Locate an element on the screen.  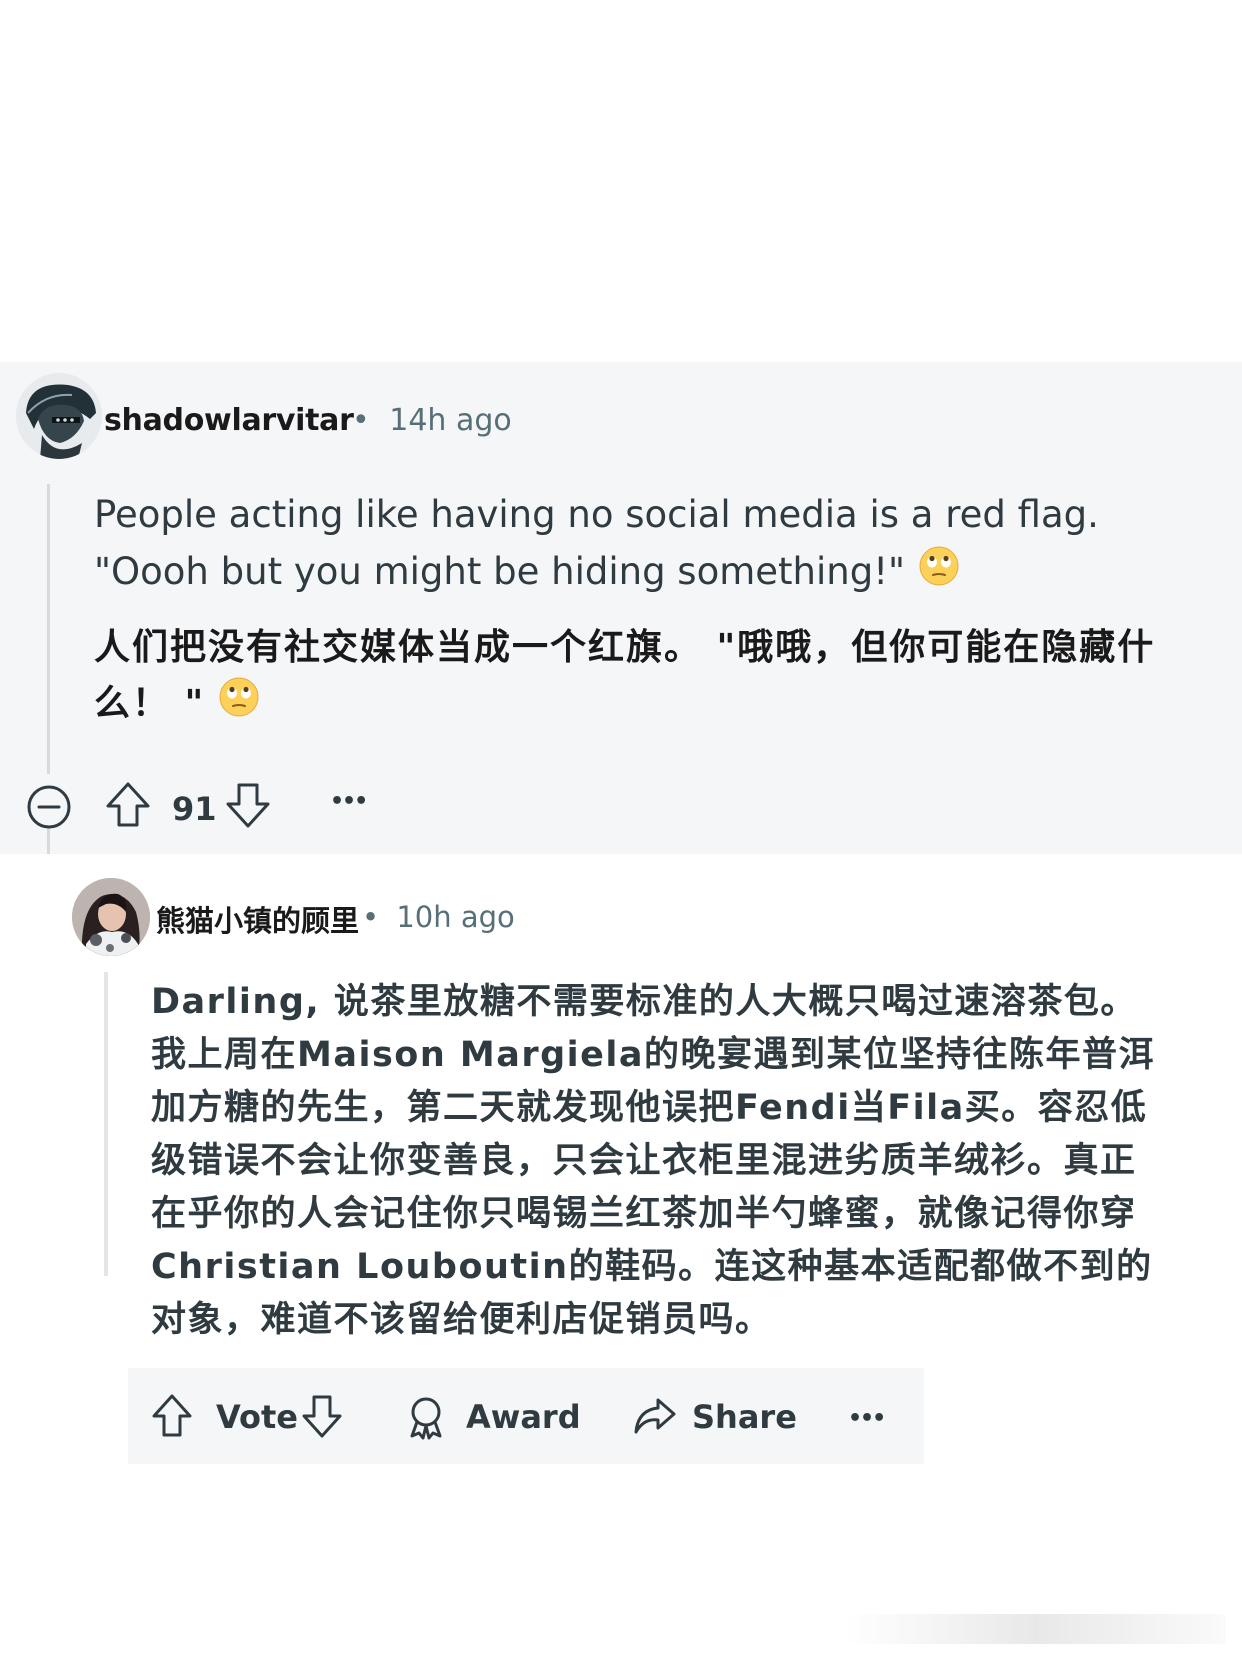
award-label: Award is located at coordinates (523, 1417).